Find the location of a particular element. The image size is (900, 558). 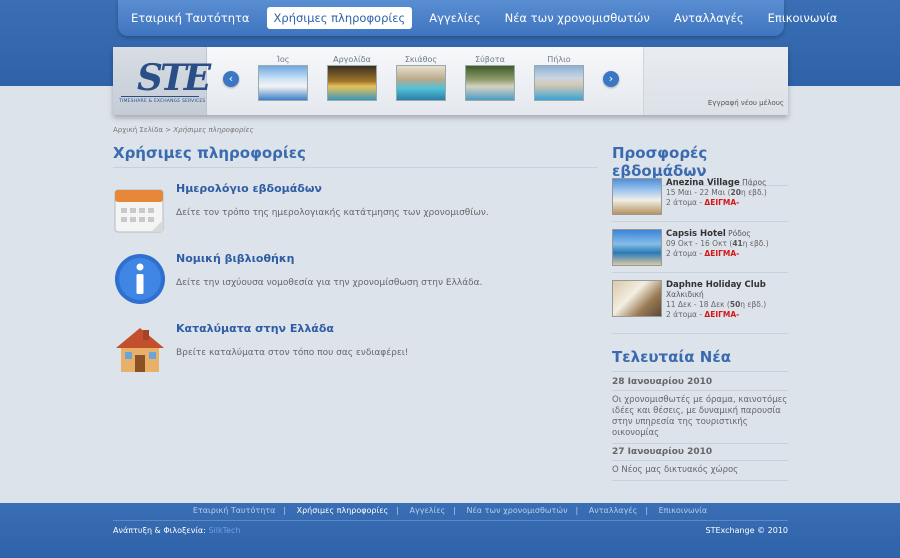

footer-link-news: Νέα των χρονομισθωτών is located at coordinates (516, 510).